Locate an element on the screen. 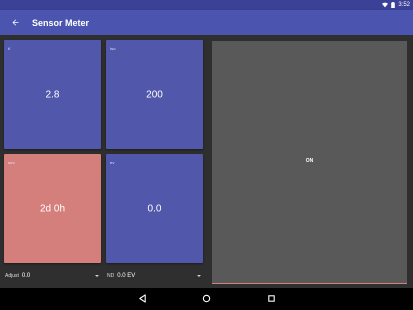  back-button is located at coordinates (15, 22).